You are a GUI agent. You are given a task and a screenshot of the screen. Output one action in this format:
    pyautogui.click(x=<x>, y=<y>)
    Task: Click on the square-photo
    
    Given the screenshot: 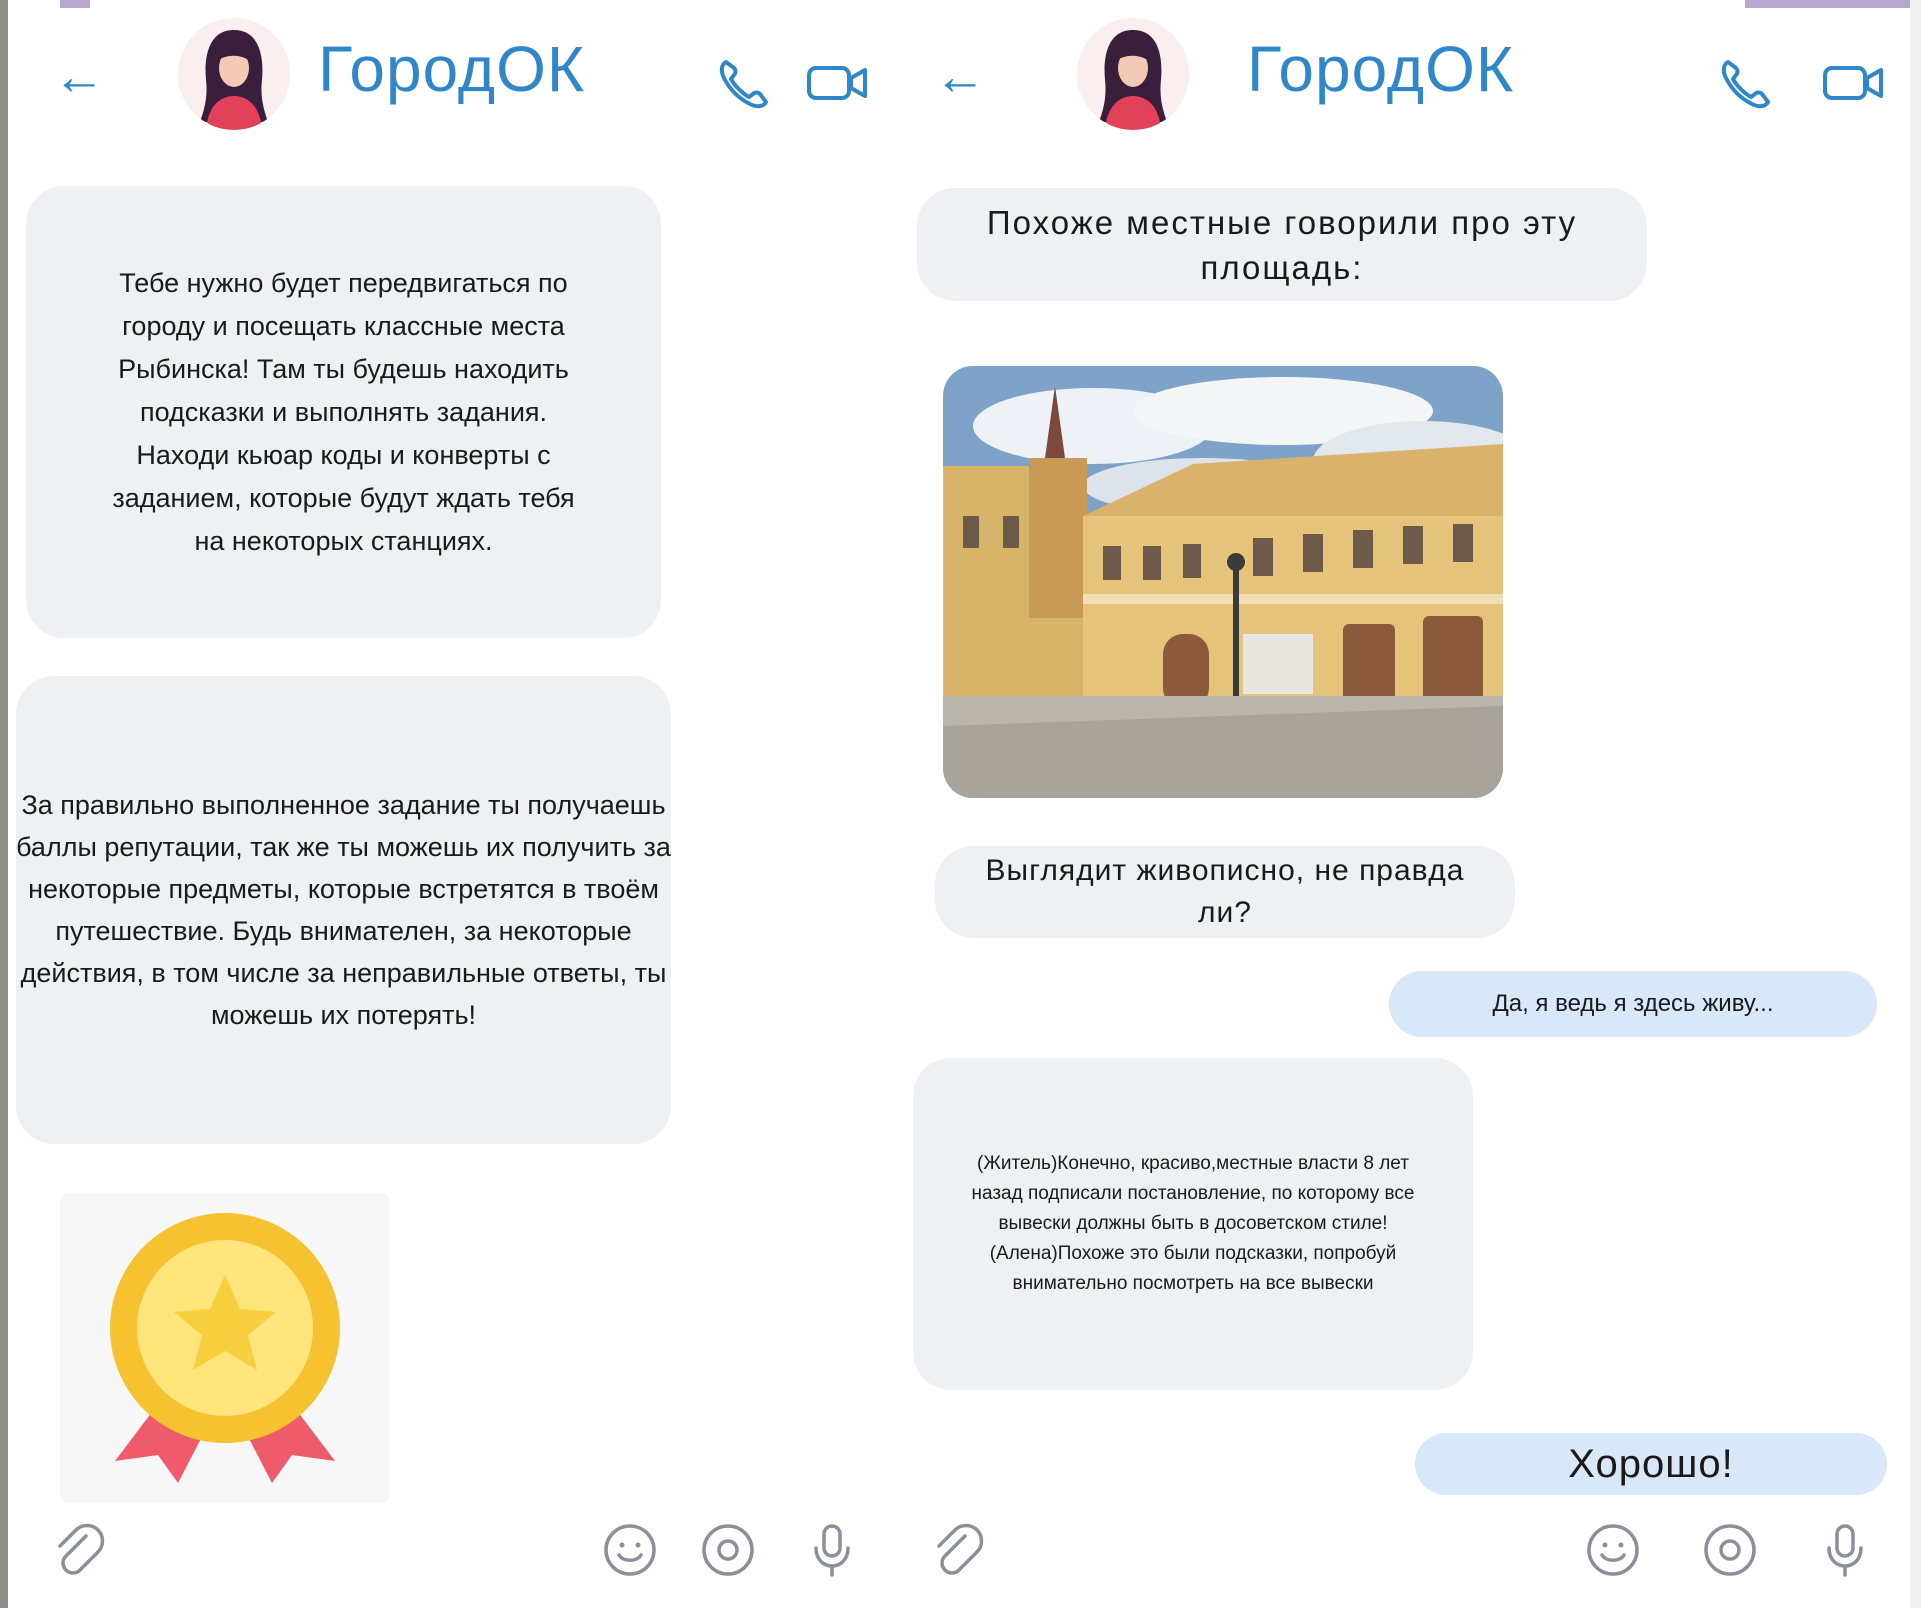 What is the action you would take?
    pyautogui.click(x=1223, y=582)
    